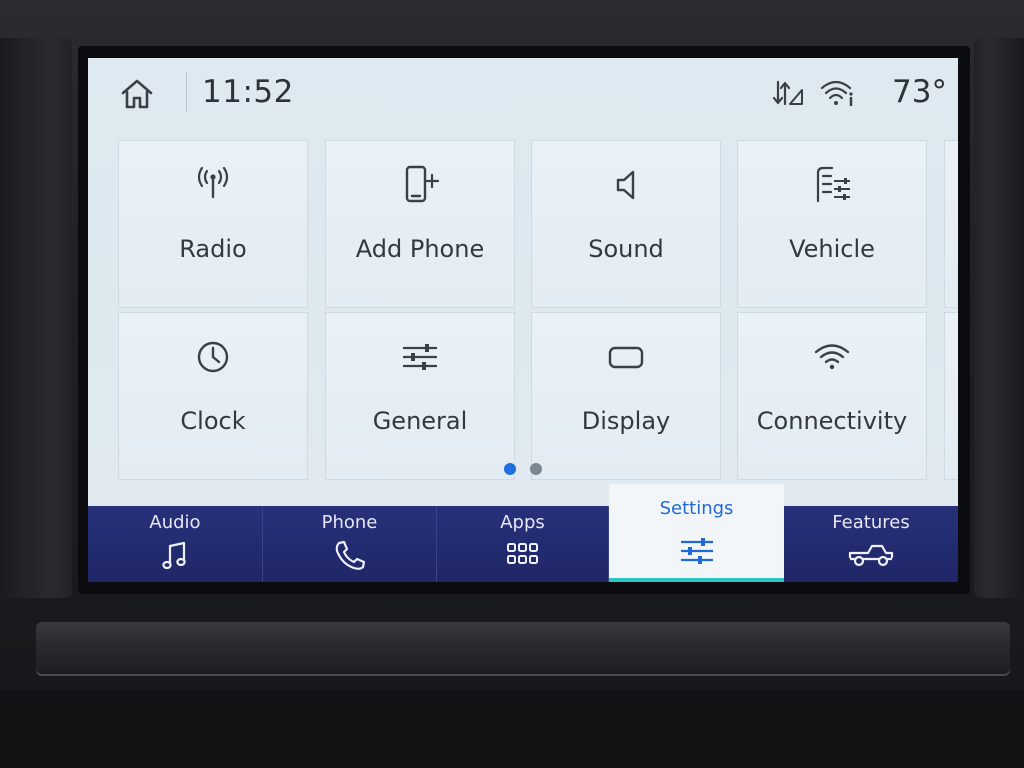  Describe the element at coordinates (696, 533) in the screenshot. I see `nav-settings: Settings` at that location.